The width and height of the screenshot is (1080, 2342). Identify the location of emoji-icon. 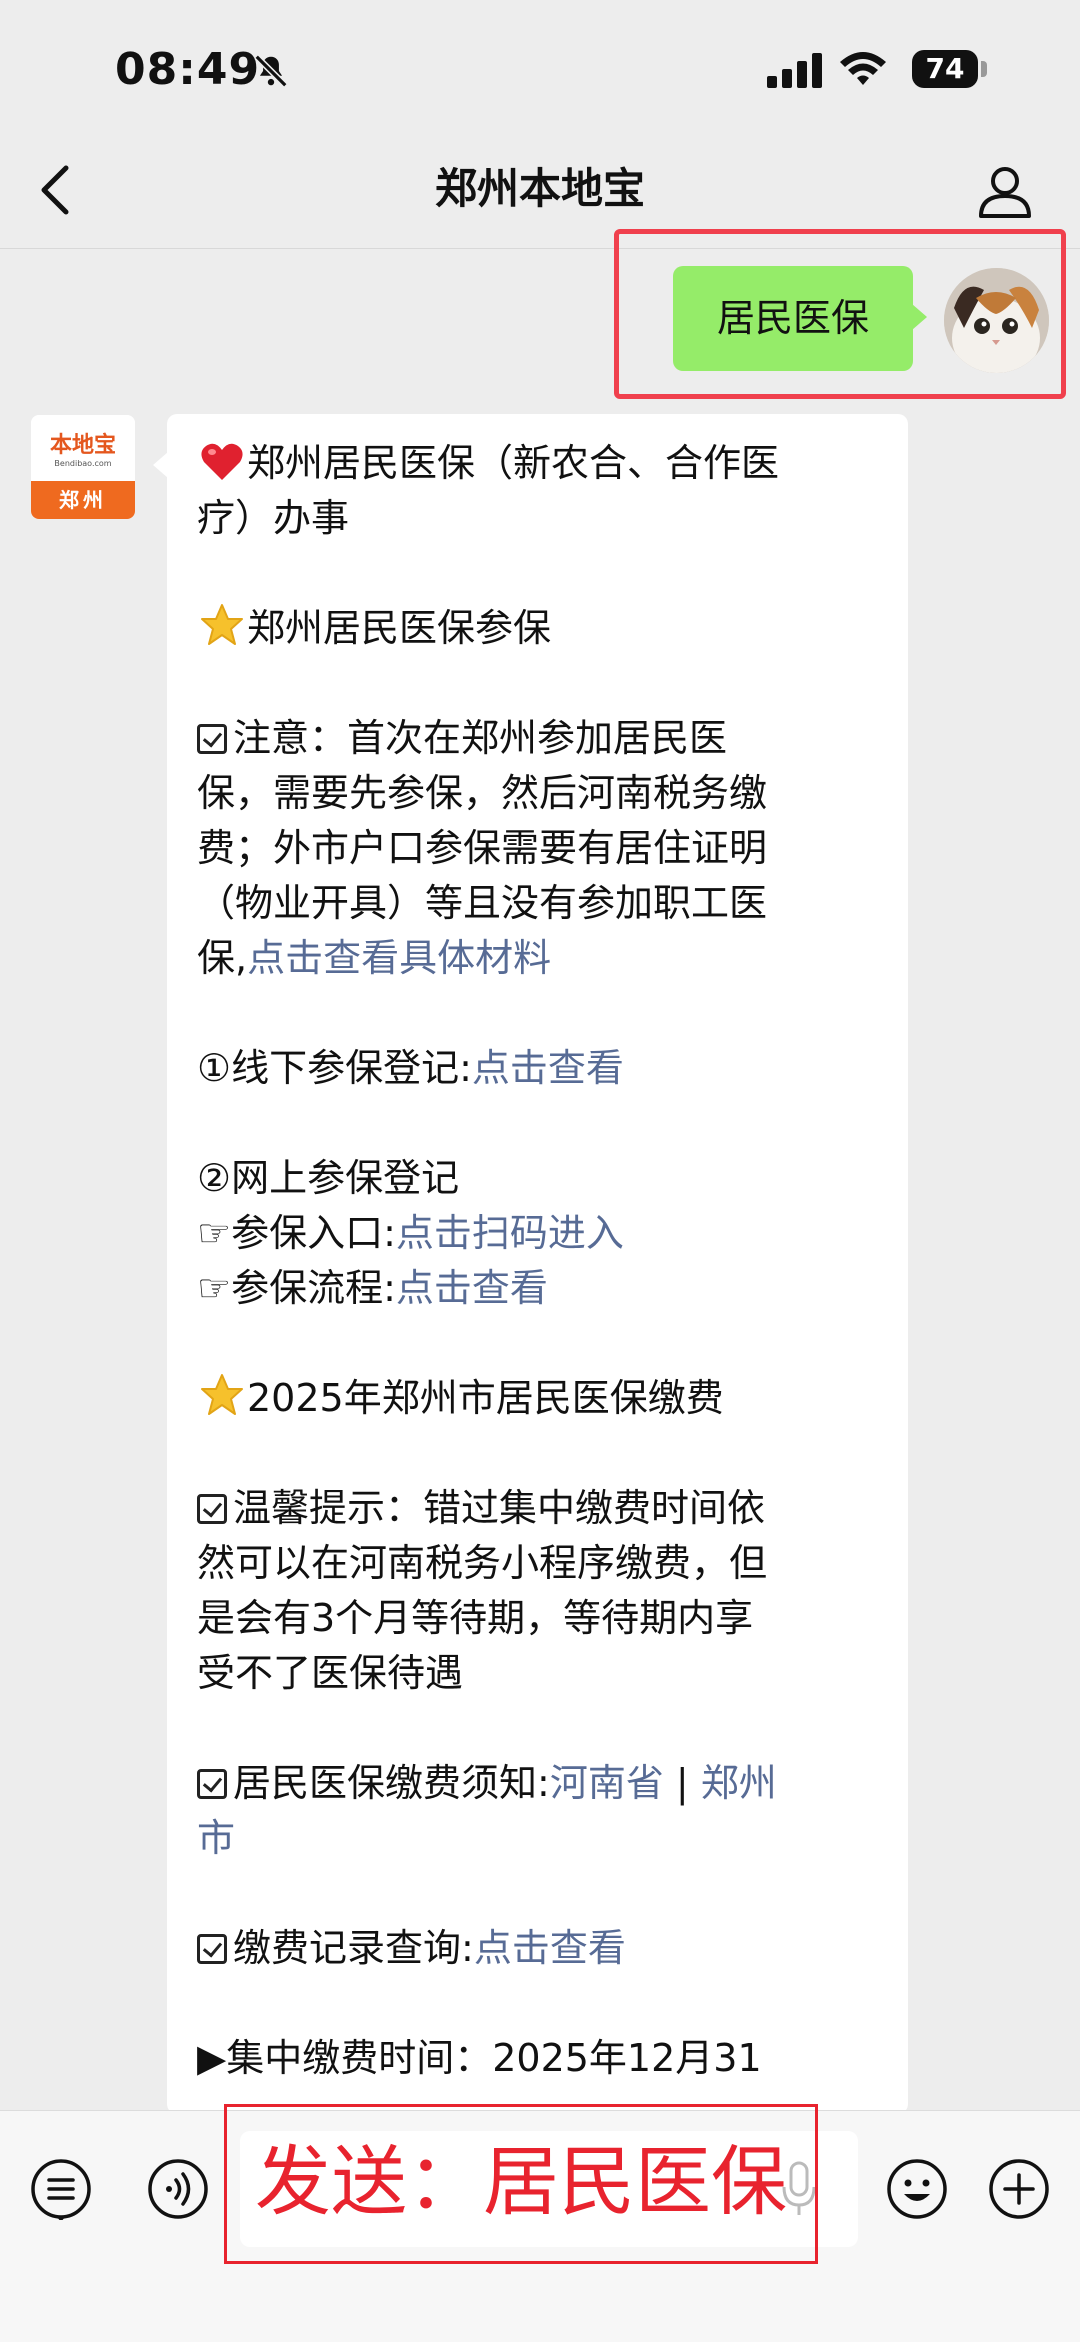
(917, 2189).